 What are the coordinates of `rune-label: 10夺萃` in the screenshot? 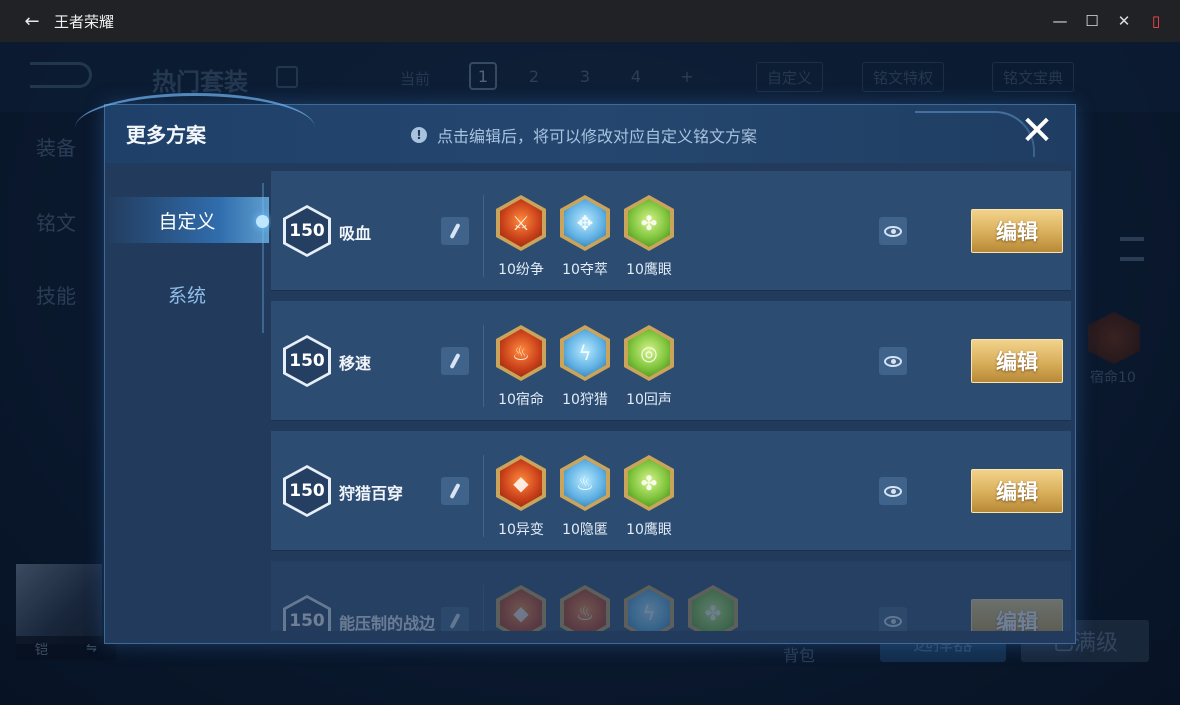 It's located at (585, 270).